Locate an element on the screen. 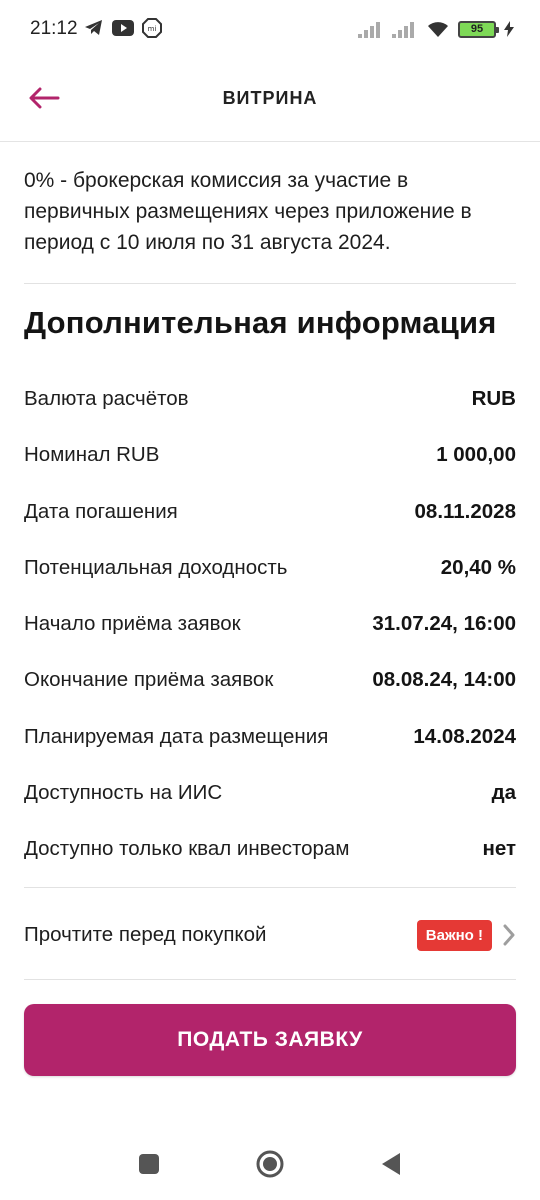  battery-level: 95 is located at coordinates (477, 29).